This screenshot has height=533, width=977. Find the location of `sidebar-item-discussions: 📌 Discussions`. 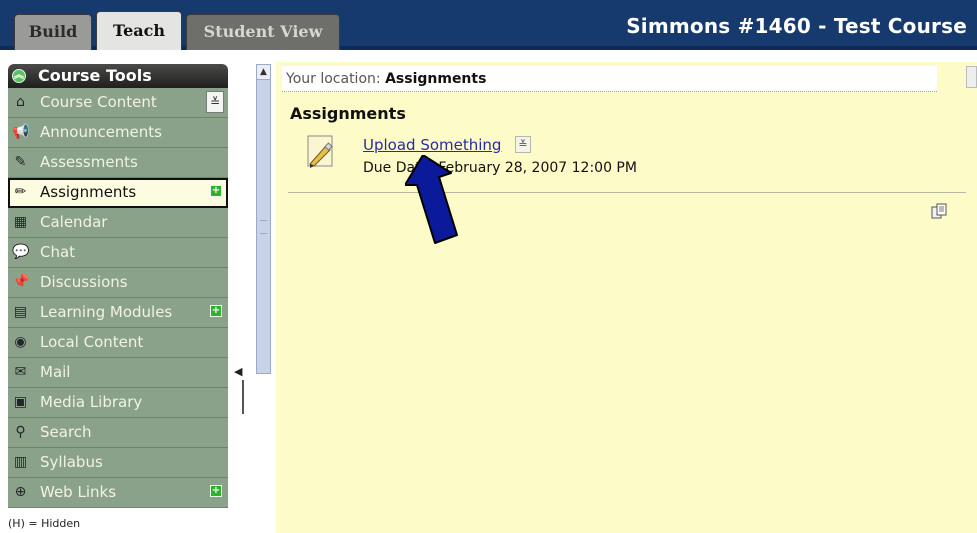

sidebar-item-discussions: 📌 Discussions is located at coordinates (118, 283).